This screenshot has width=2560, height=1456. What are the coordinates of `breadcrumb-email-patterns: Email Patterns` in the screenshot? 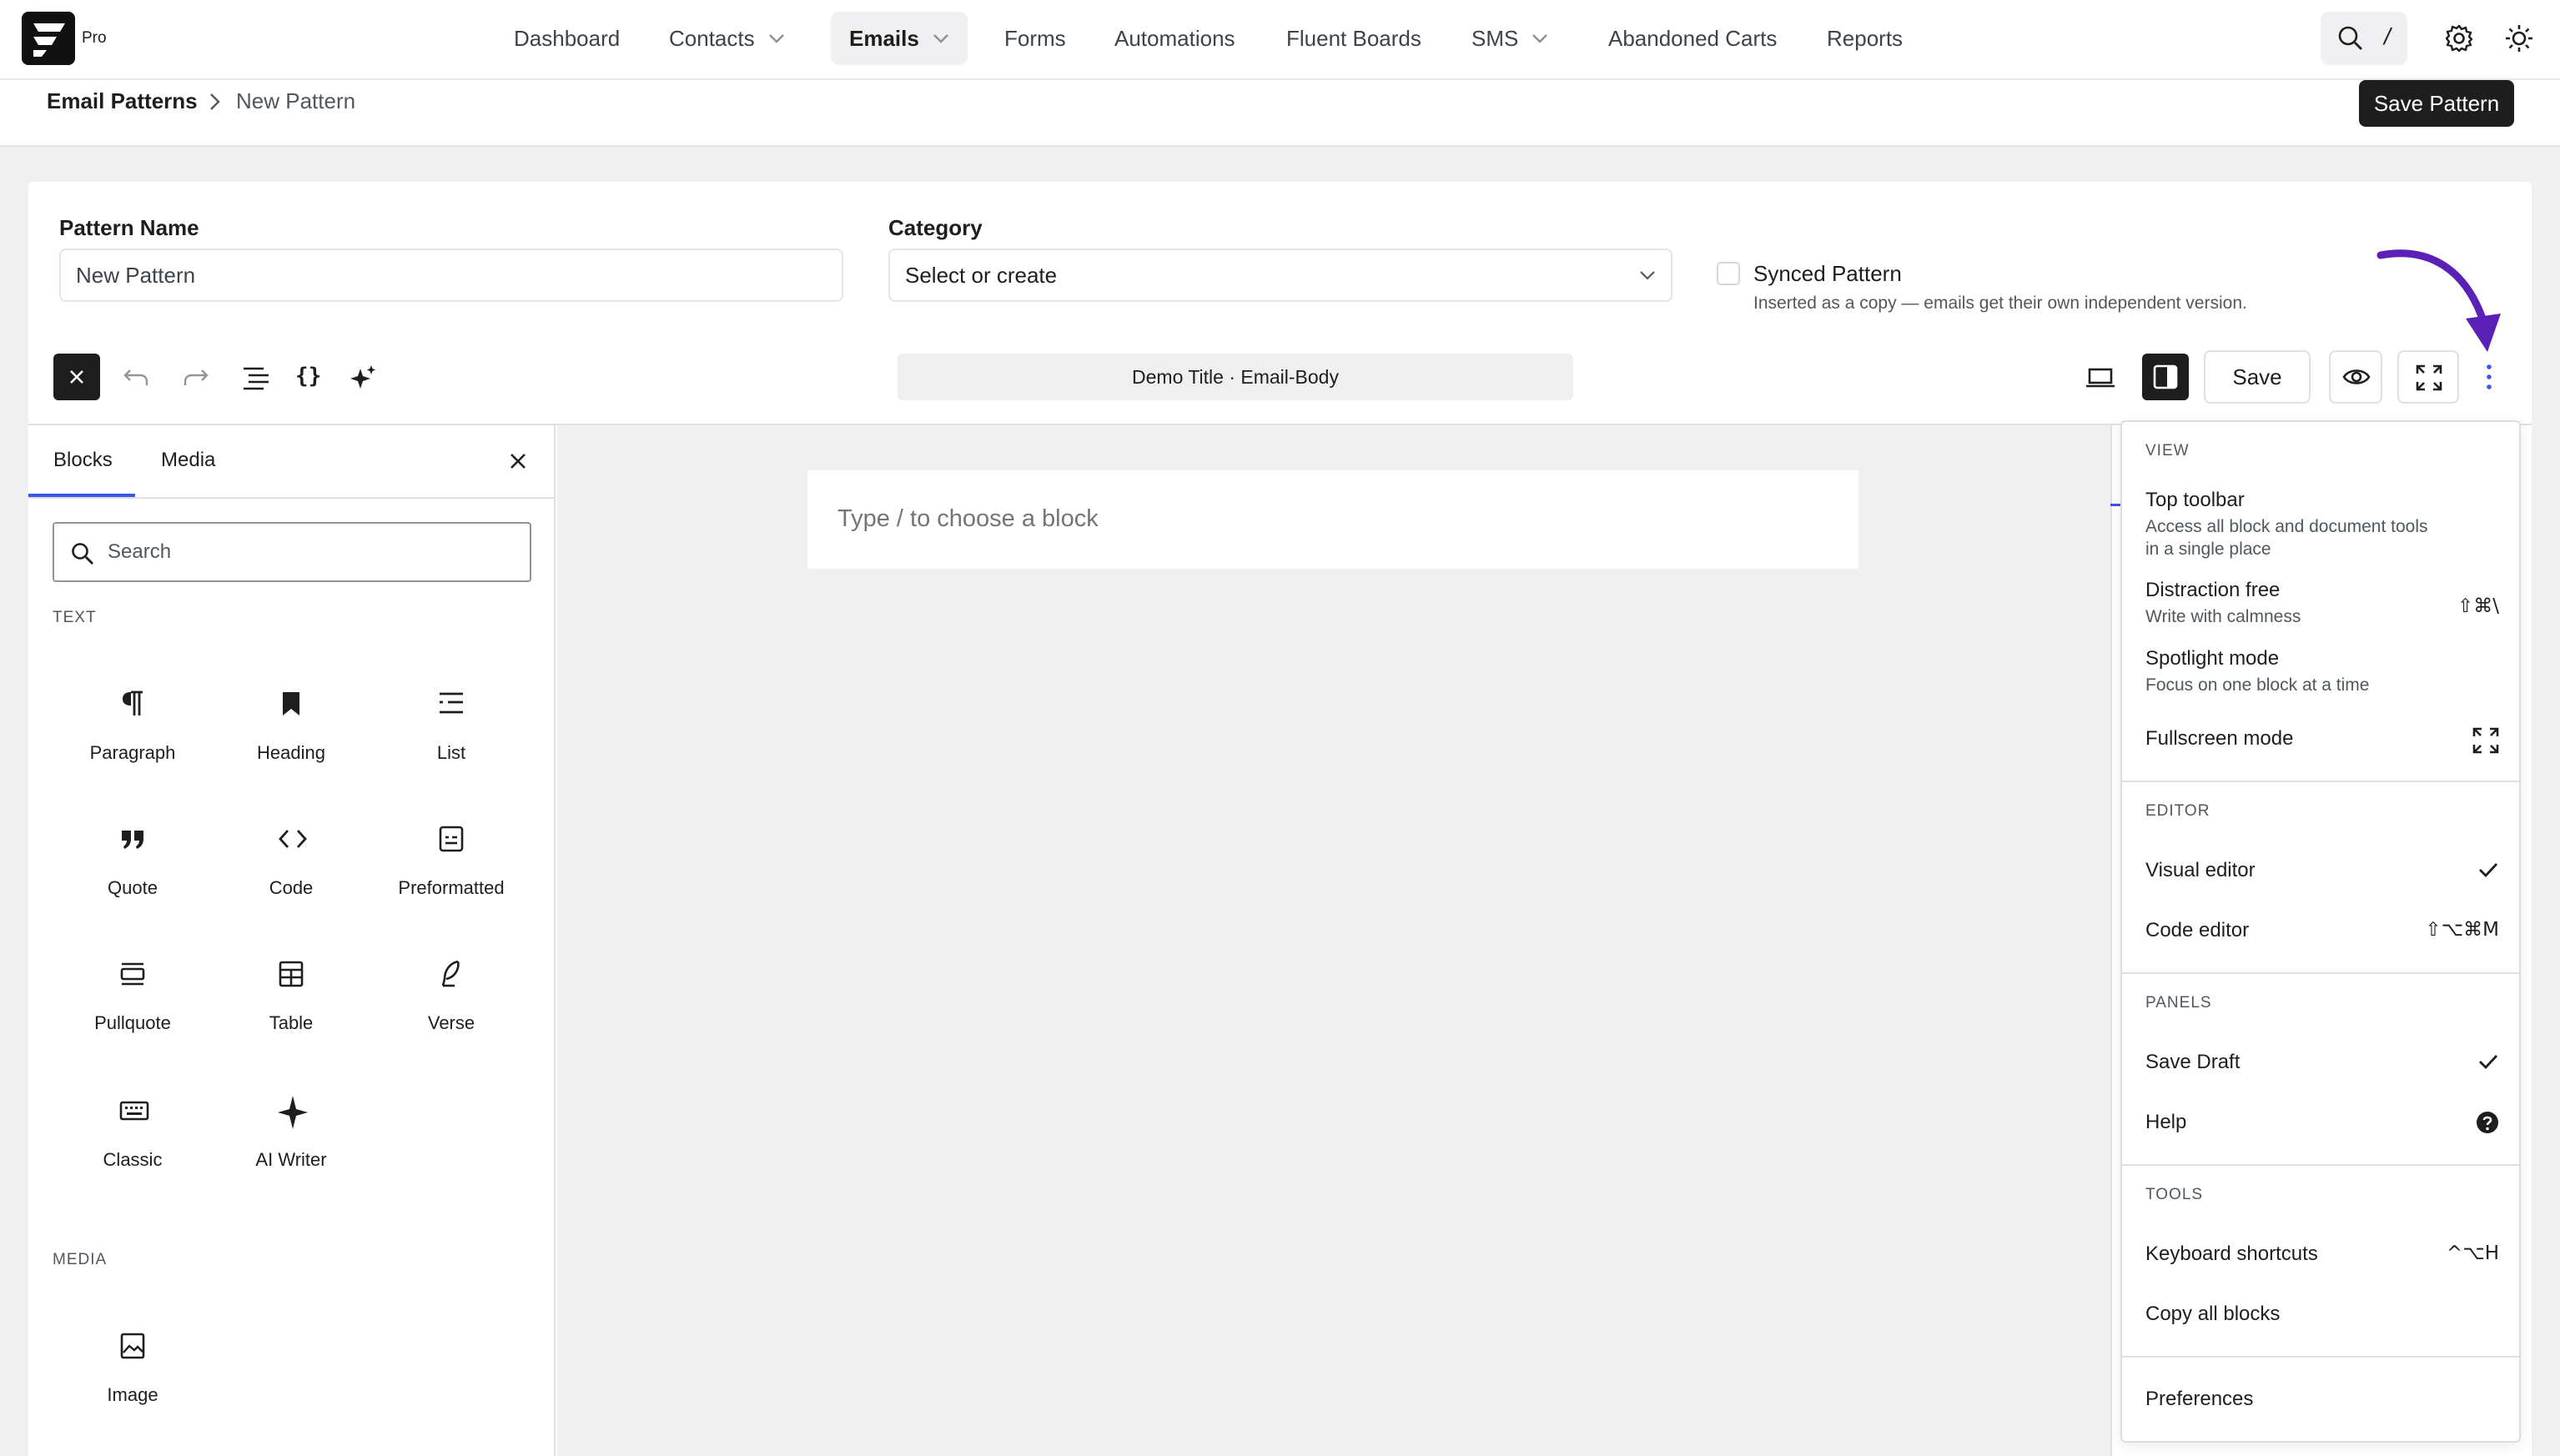 It's located at (122, 101).